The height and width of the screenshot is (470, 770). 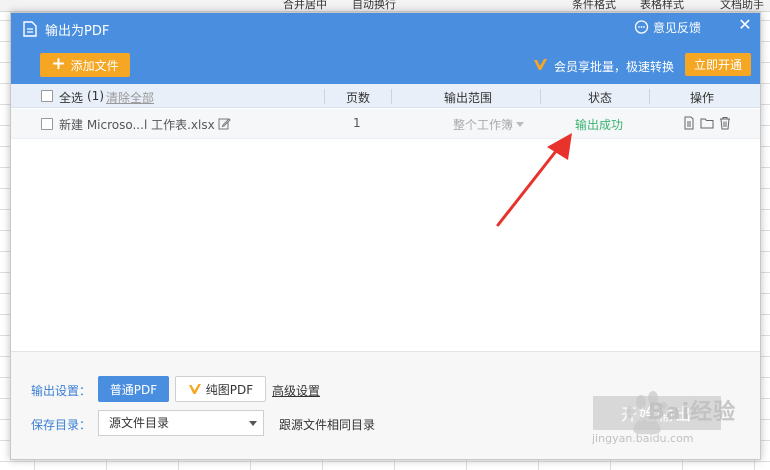 I want to click on header-range: 输出范围, so click(x=468, y=98).